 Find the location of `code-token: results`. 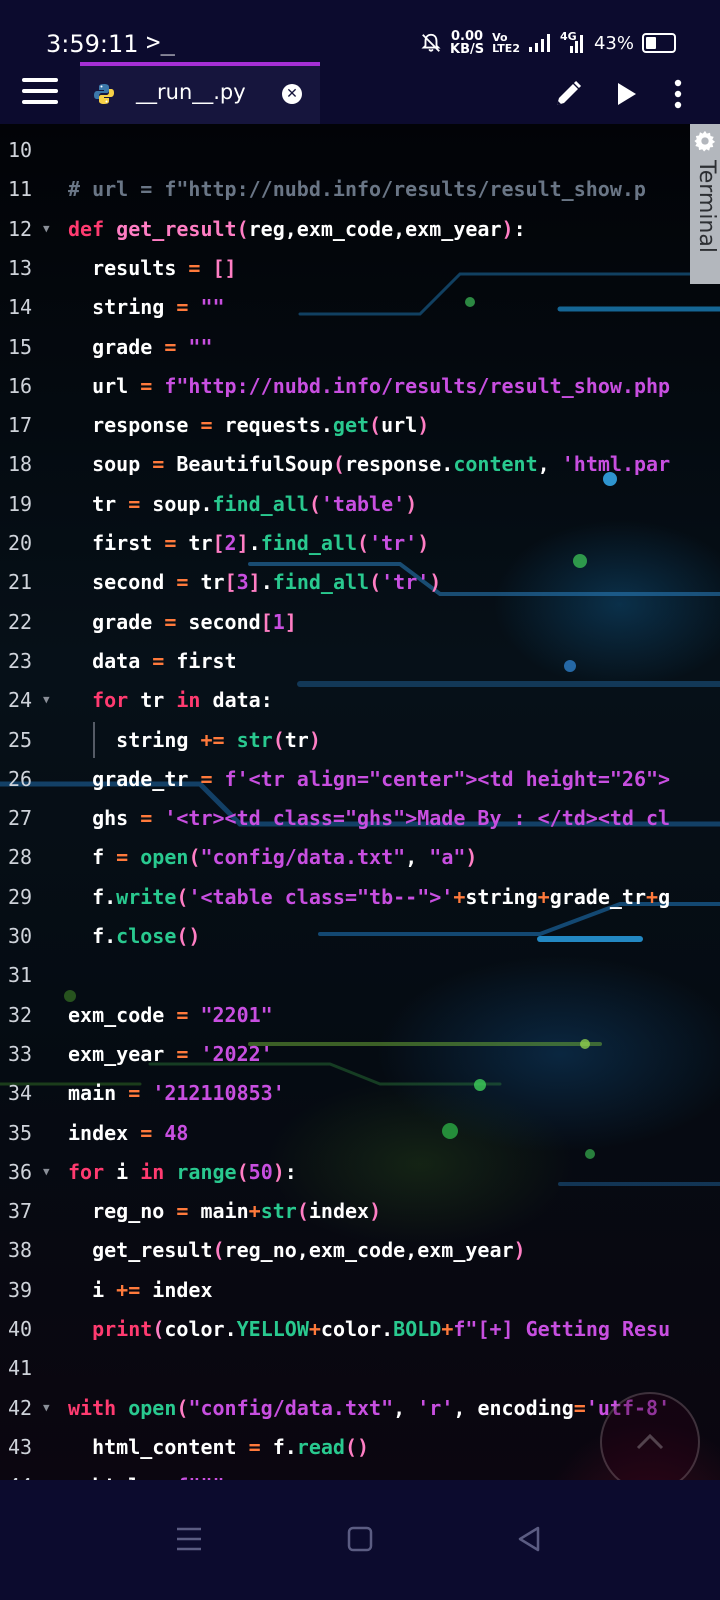

code-token: results is located at coordinates (128, 267).